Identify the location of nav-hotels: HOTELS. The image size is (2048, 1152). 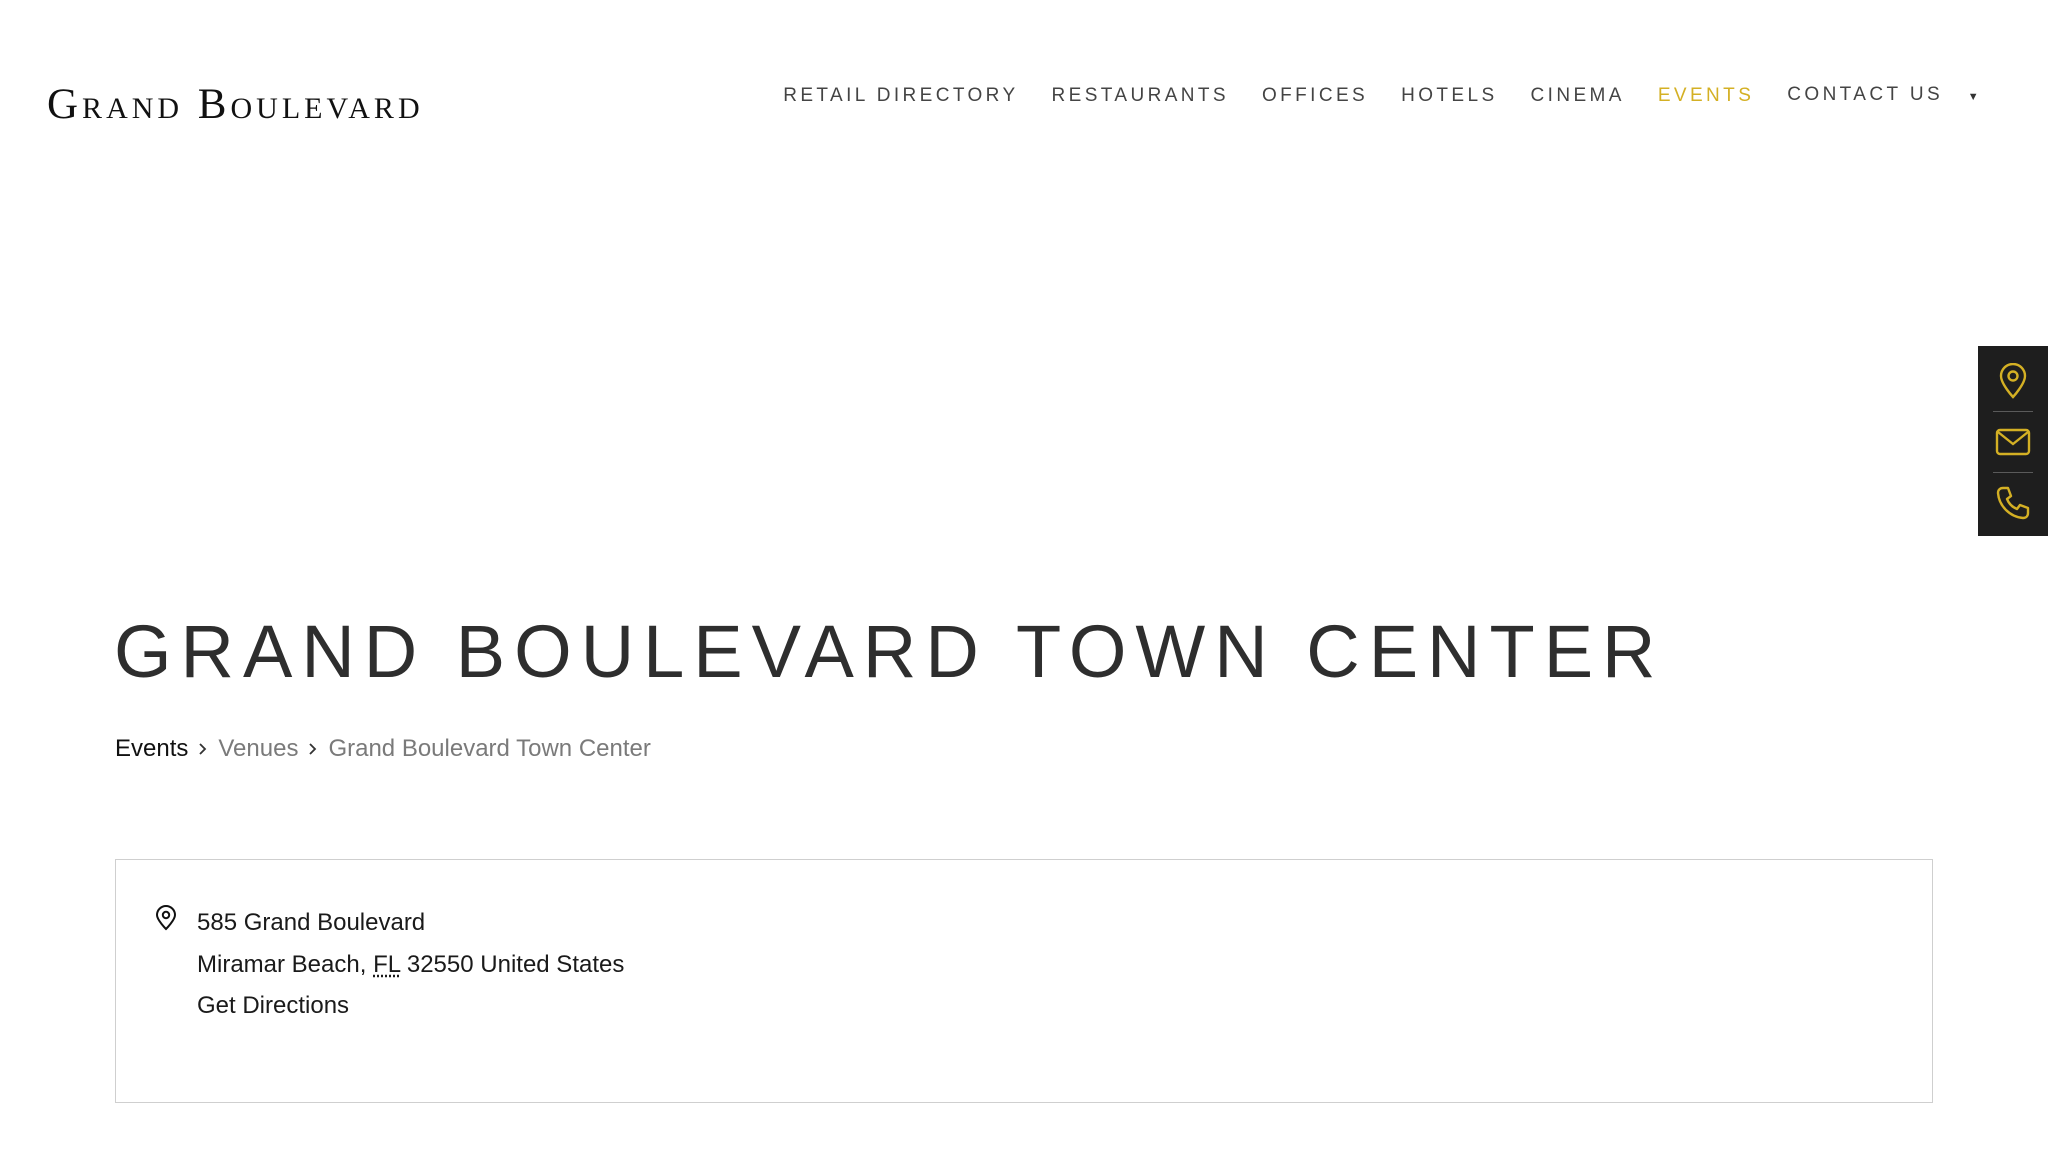
(1449, 96).